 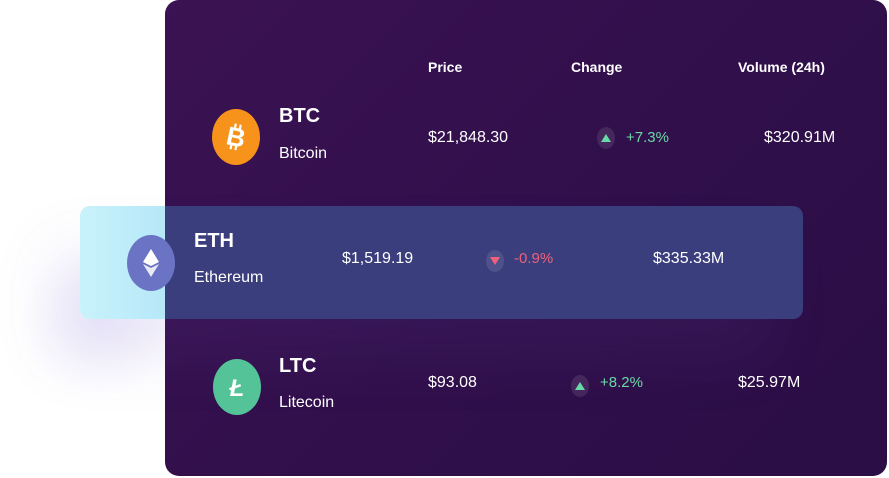 What do you see at coordinates (229, 277) in the screenshot?
I see `coin-name-eth: Ethereum` at bounding box center [229, 277].